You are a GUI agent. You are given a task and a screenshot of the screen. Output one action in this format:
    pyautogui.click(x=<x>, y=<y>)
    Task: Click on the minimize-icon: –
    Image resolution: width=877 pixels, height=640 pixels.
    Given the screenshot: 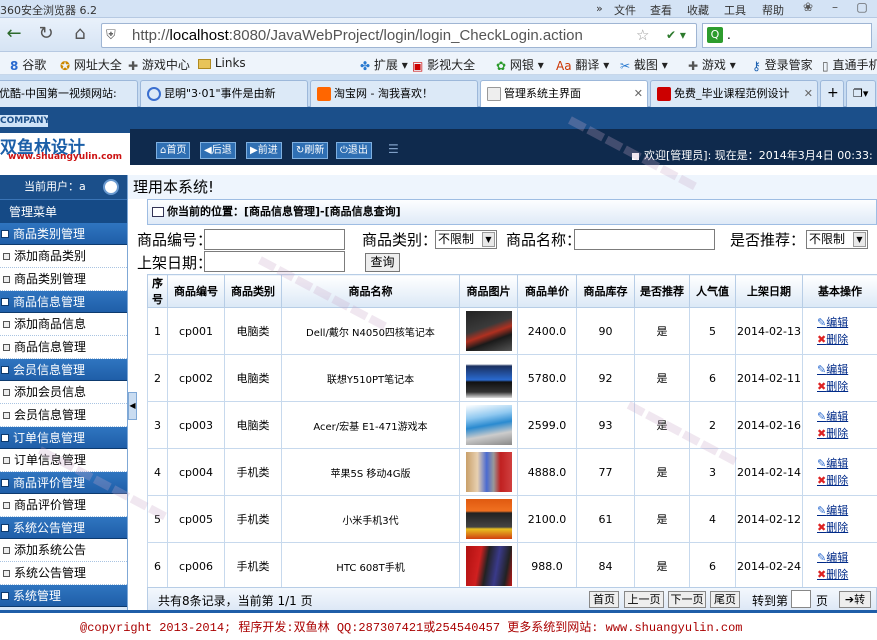 What is the action you would take?
    pyautogui.click(x=835, y=8)
    